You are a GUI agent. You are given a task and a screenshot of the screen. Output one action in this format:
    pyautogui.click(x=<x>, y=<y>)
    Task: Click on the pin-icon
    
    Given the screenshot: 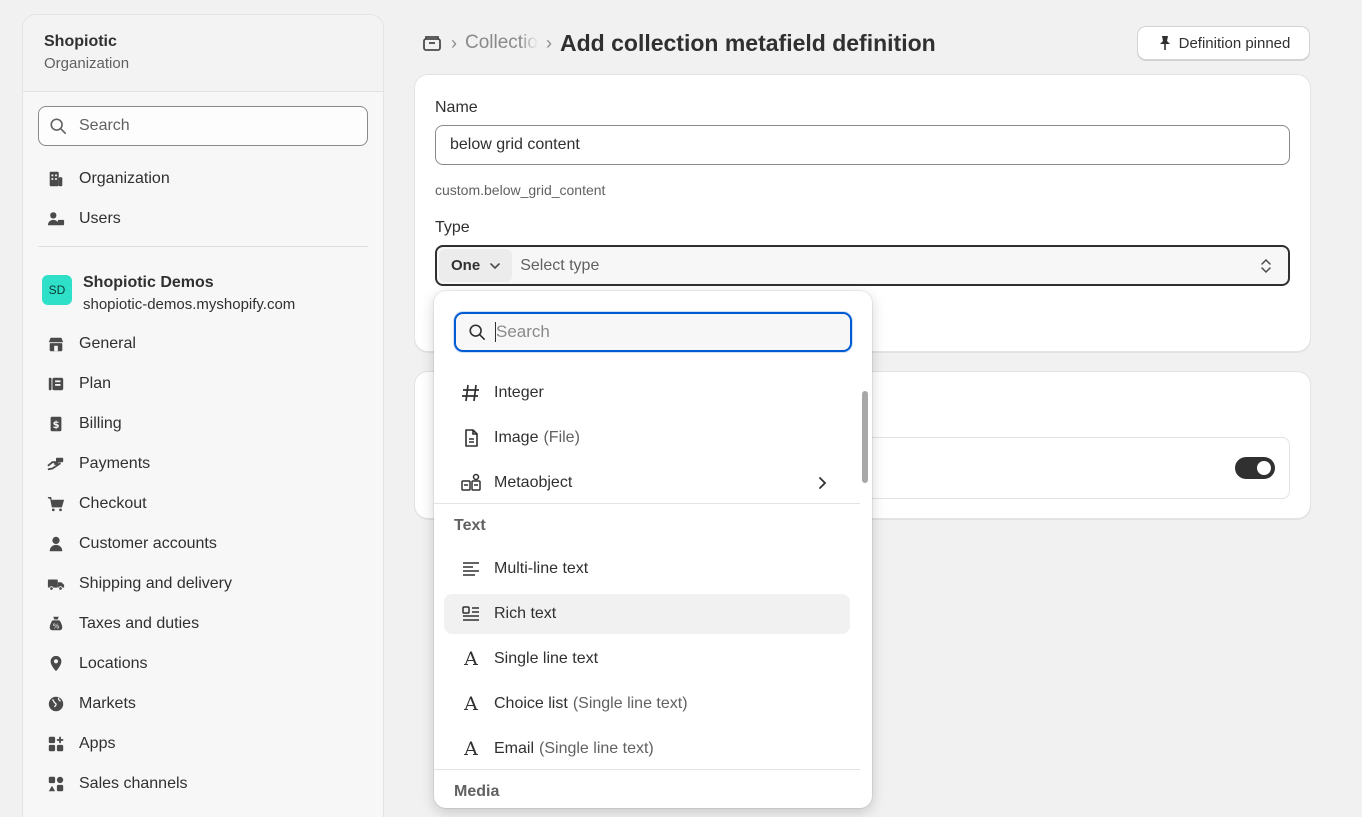 What is the action you would take?
    pyautogui.click(x=1164, y=43)
    